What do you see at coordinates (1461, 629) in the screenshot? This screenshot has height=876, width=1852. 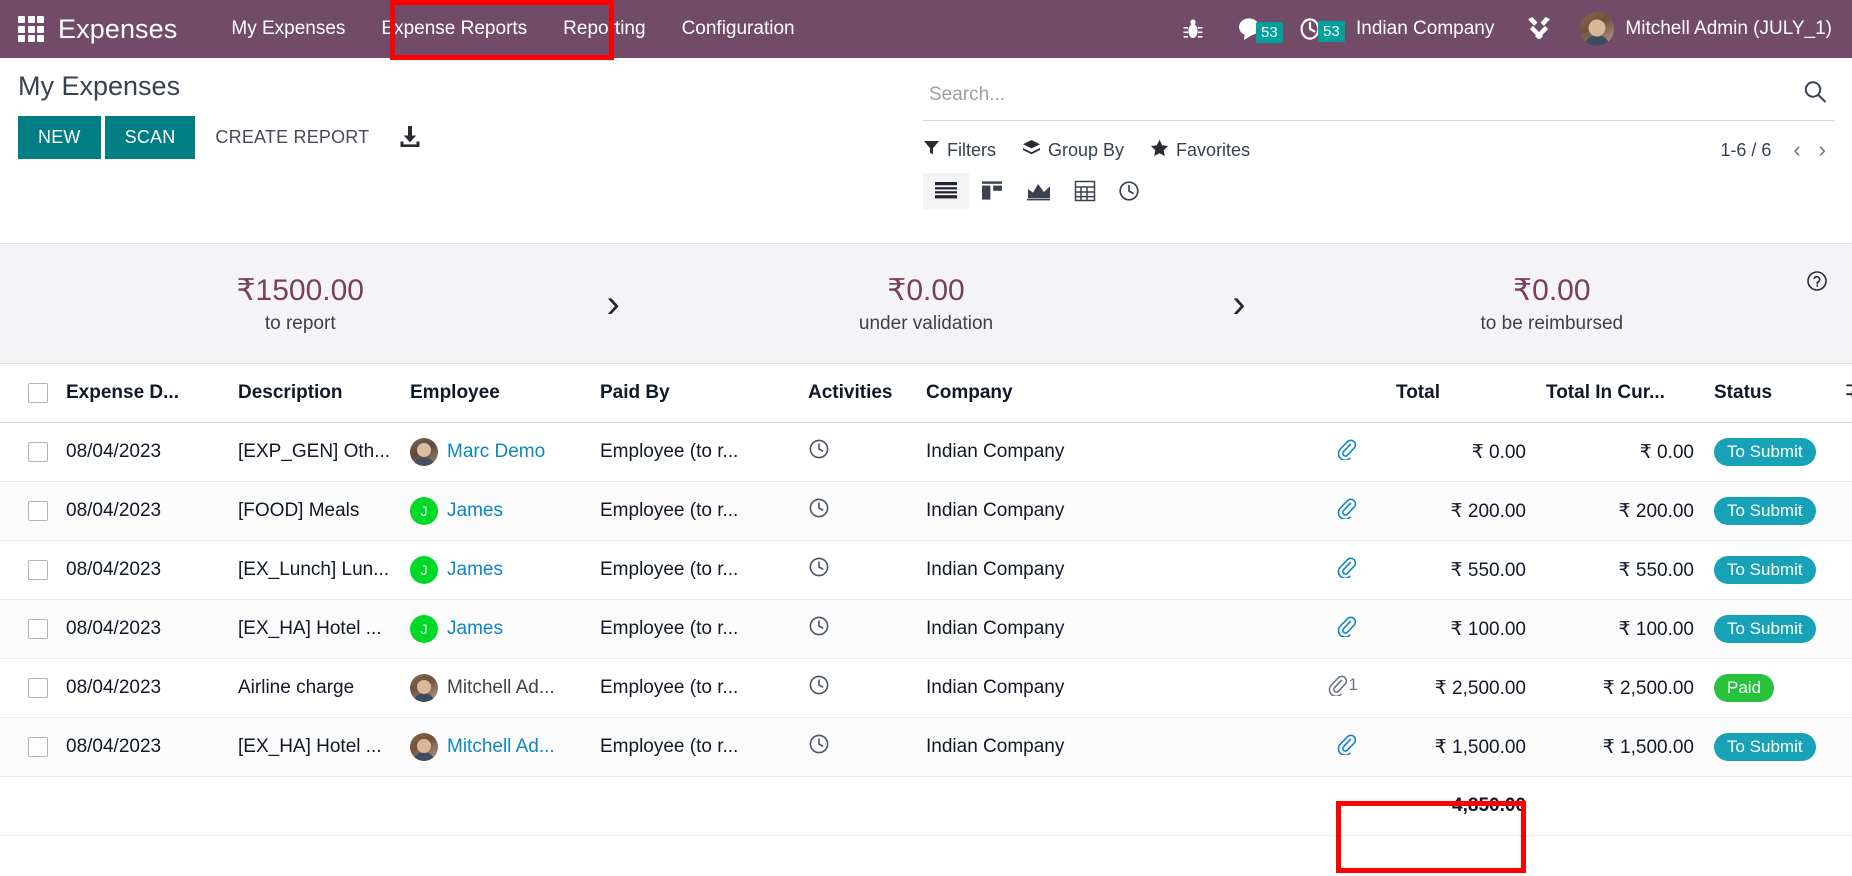 I see `cell-total: ₹ 100.00` at bounding box center [1461, 629].